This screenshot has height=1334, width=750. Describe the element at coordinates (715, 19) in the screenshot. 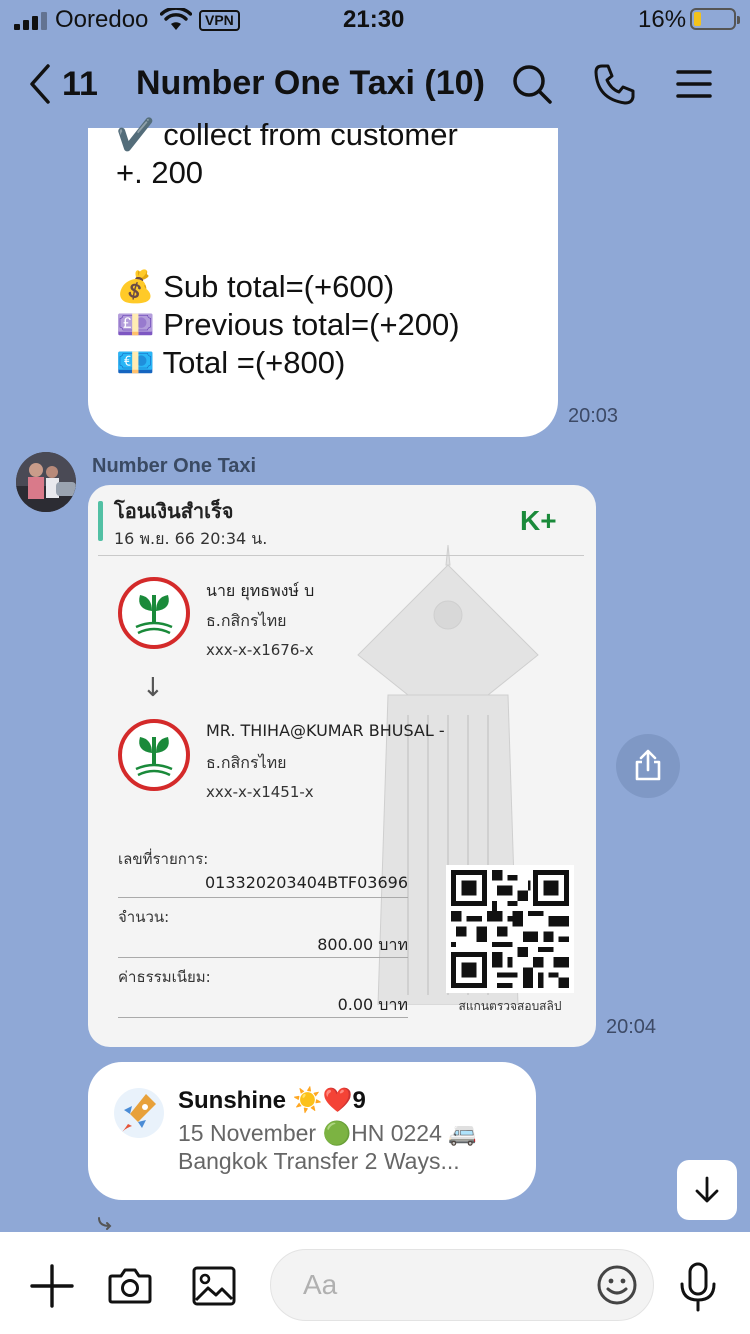

I see `battery-icon` at that location.